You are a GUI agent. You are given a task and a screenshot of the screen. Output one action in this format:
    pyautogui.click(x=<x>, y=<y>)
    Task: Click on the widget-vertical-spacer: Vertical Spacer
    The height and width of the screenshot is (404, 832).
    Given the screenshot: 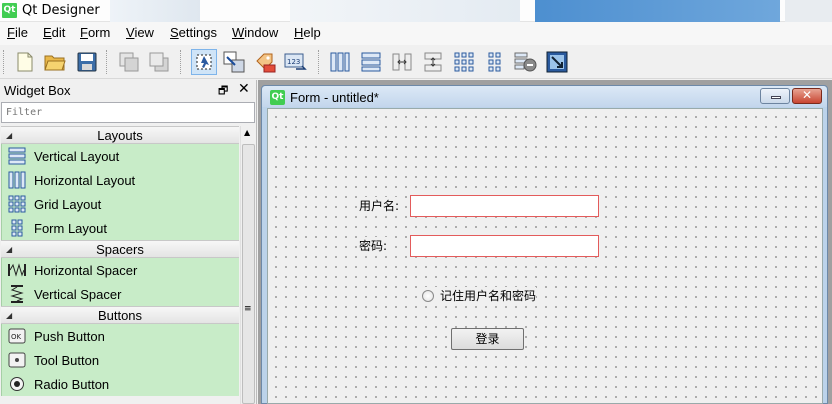 What is the action you would take?
    pyautogui.click(x=120, y=294)
    